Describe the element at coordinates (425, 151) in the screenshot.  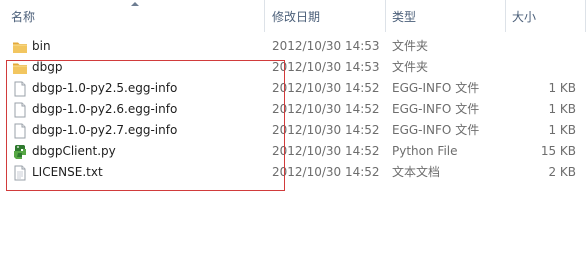
I see `file-type: Python File` at that location.